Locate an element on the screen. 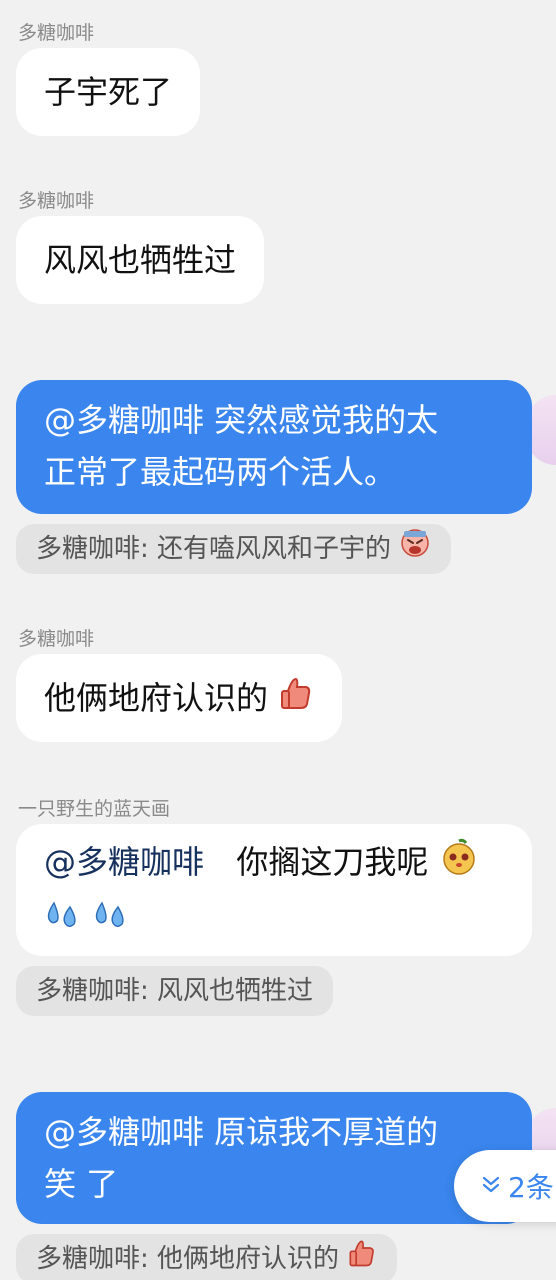 This screenshot has height=1280, width=556. message-text: 风风也牺牲过 is located at coordinates (140, 260).